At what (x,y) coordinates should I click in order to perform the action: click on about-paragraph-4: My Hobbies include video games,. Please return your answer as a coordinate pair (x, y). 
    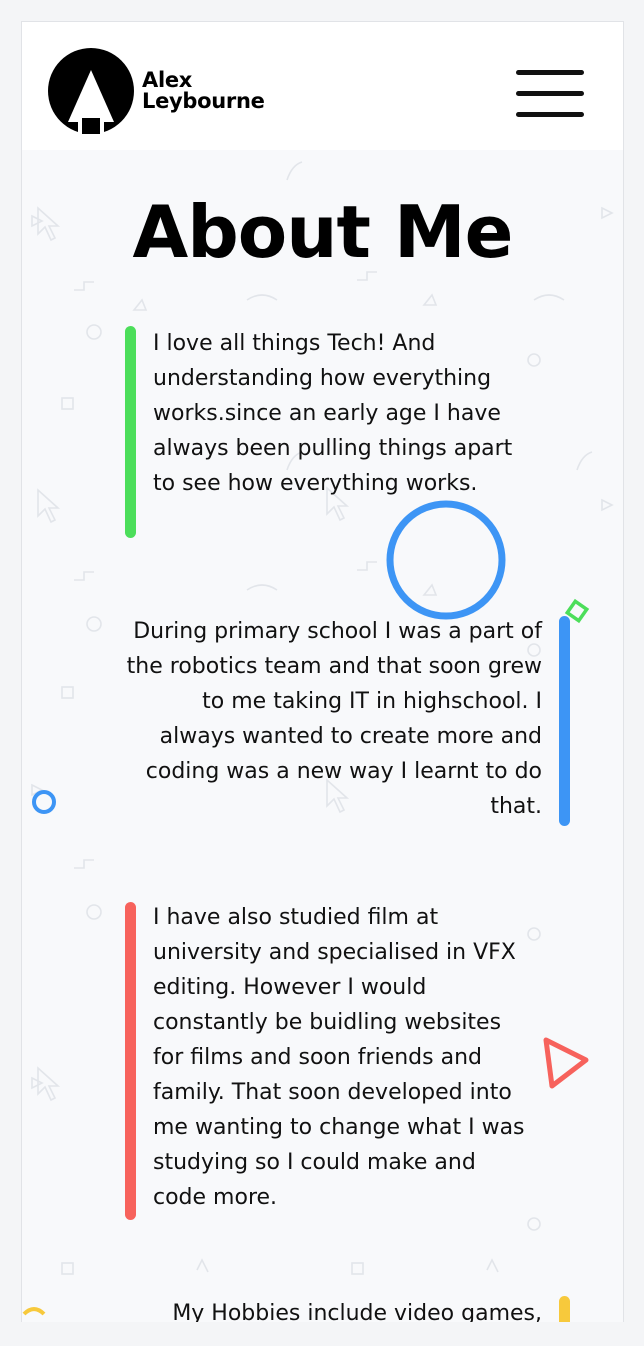
    Looking at the image, I should click on (357, 1311).